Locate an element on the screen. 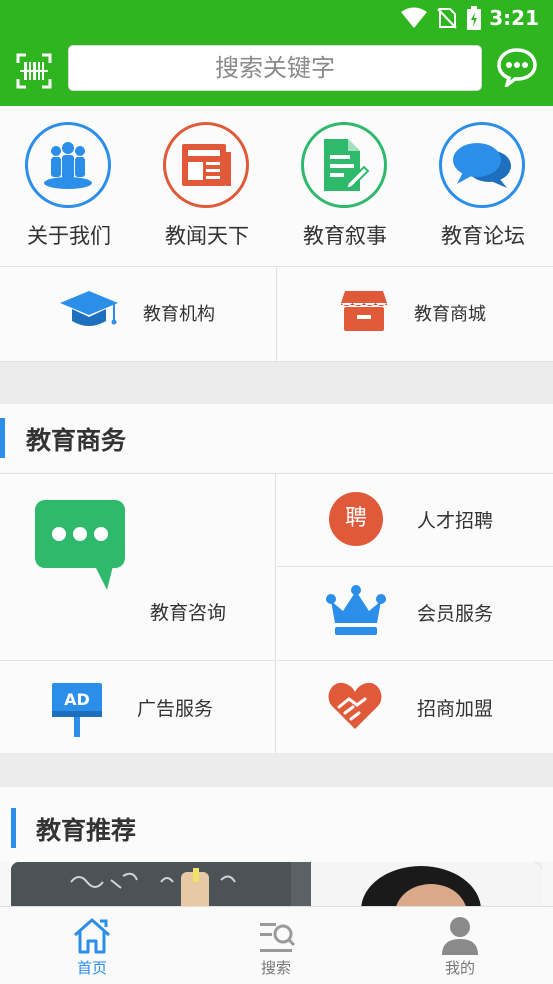  menu-item-shop: 教育商城 is located at coordinates (415, 314).